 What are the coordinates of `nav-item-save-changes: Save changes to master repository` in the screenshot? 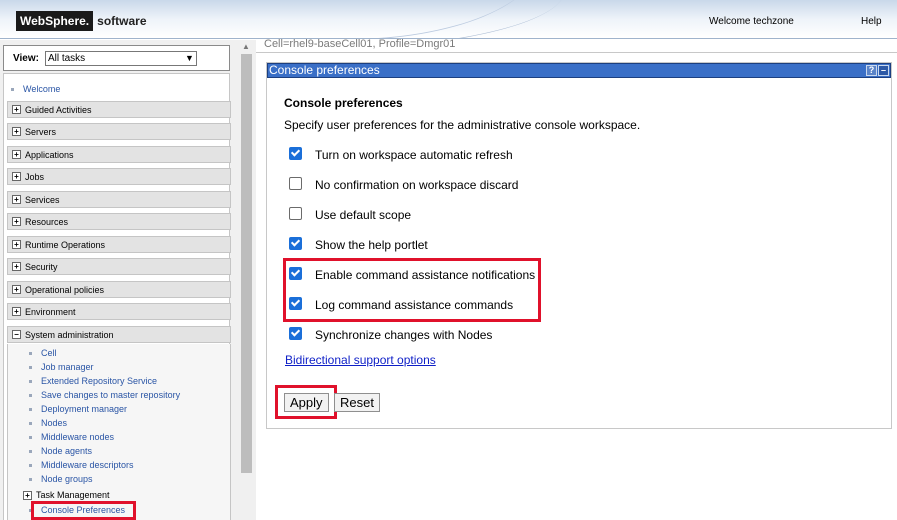 It's located at (104, 395).